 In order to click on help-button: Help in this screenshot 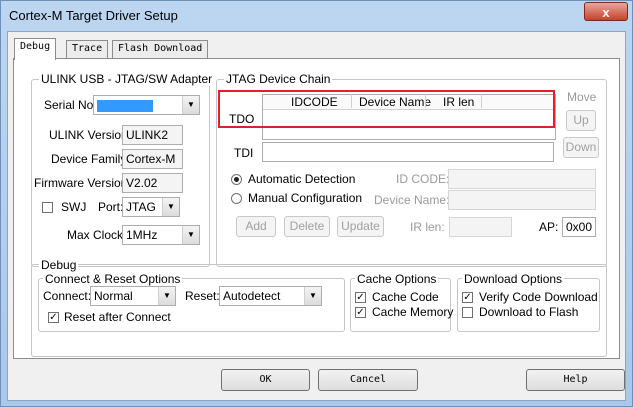, I will do `click(575, 380)`.